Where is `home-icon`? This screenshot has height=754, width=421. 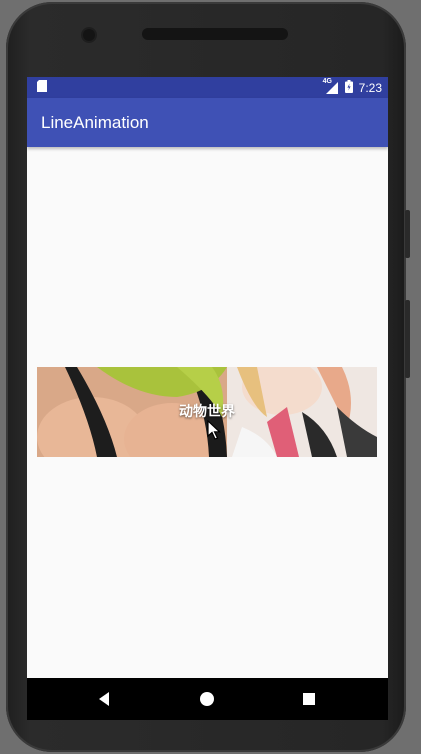
home-icon is located at coordinates (207, 699).